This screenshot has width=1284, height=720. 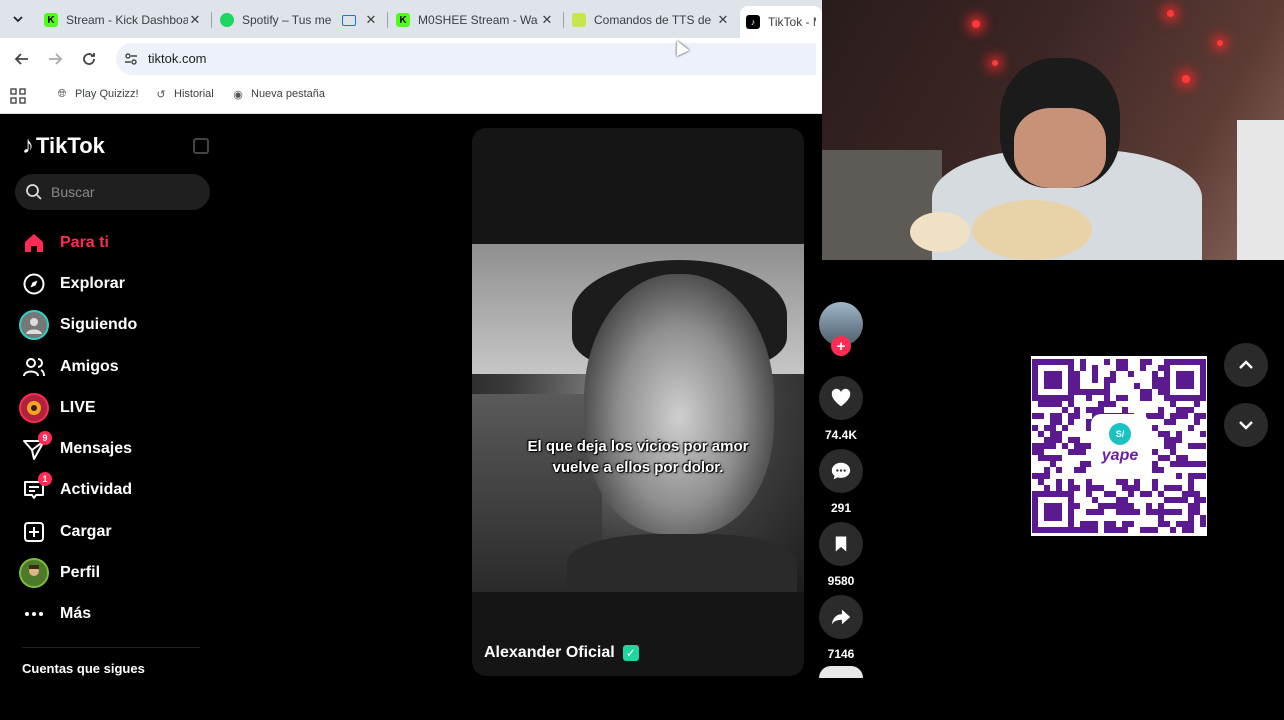 I want to click on comment-icon, so click(x=841, y=471).